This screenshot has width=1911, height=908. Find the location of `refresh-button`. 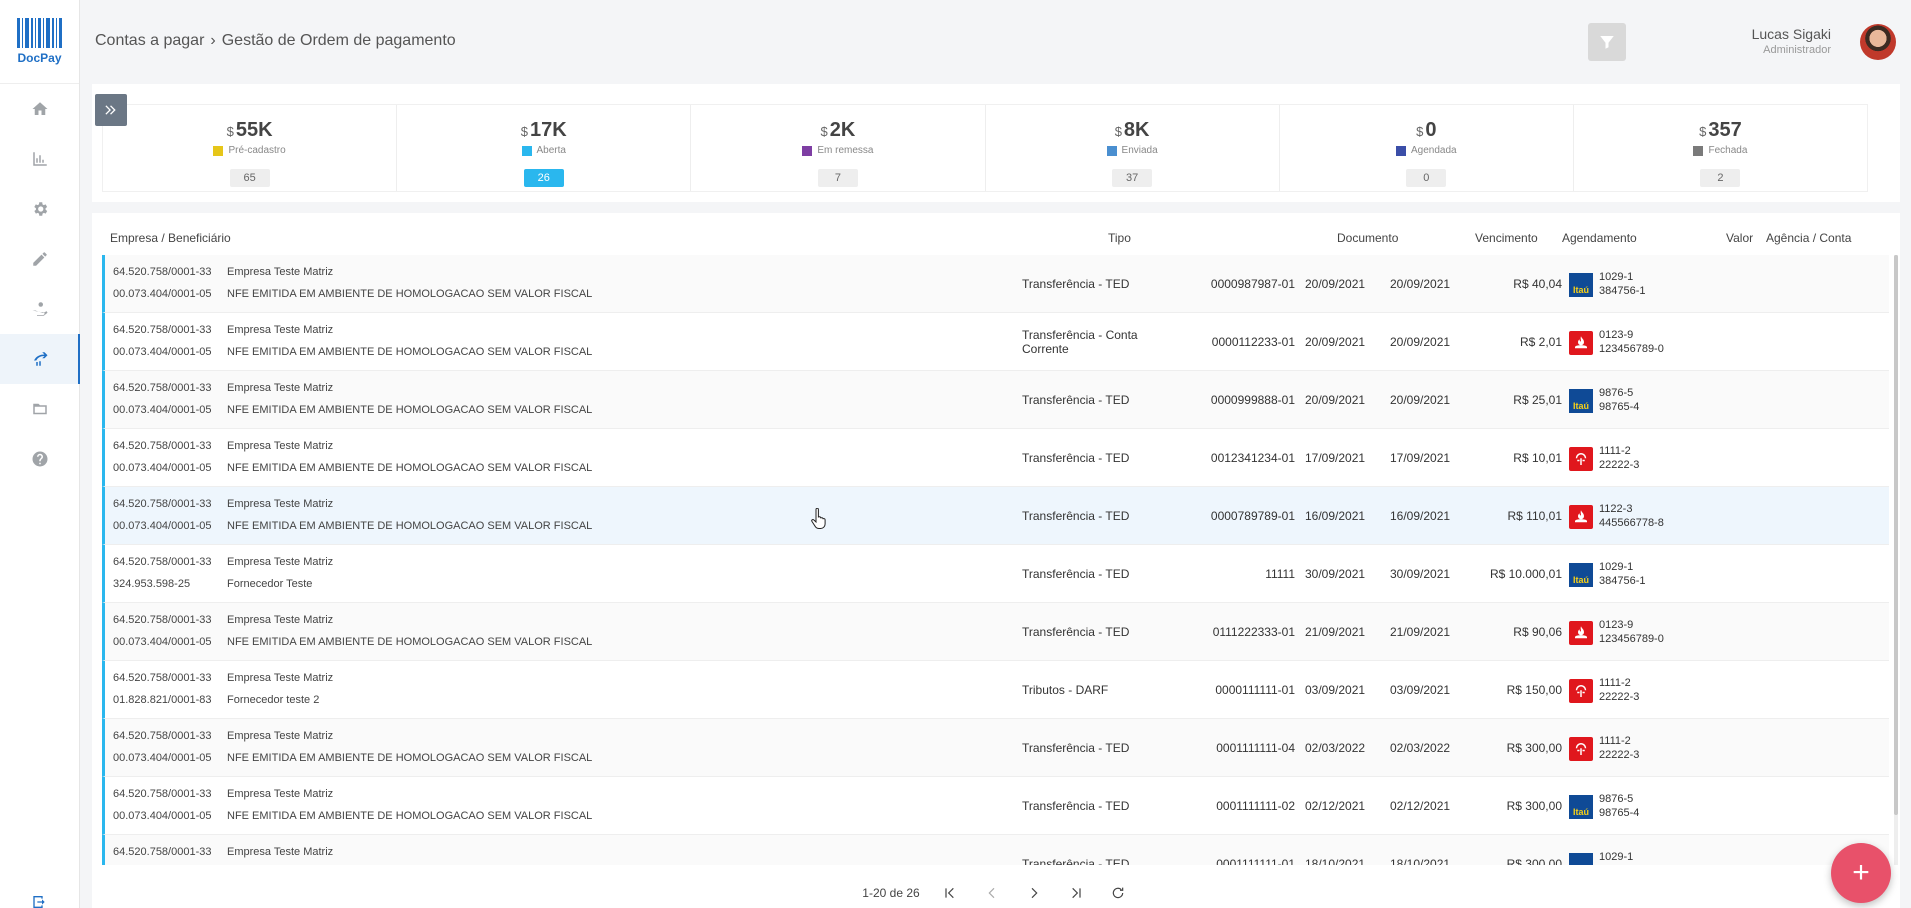

refresh-button is located at coordinates (1118, 893).